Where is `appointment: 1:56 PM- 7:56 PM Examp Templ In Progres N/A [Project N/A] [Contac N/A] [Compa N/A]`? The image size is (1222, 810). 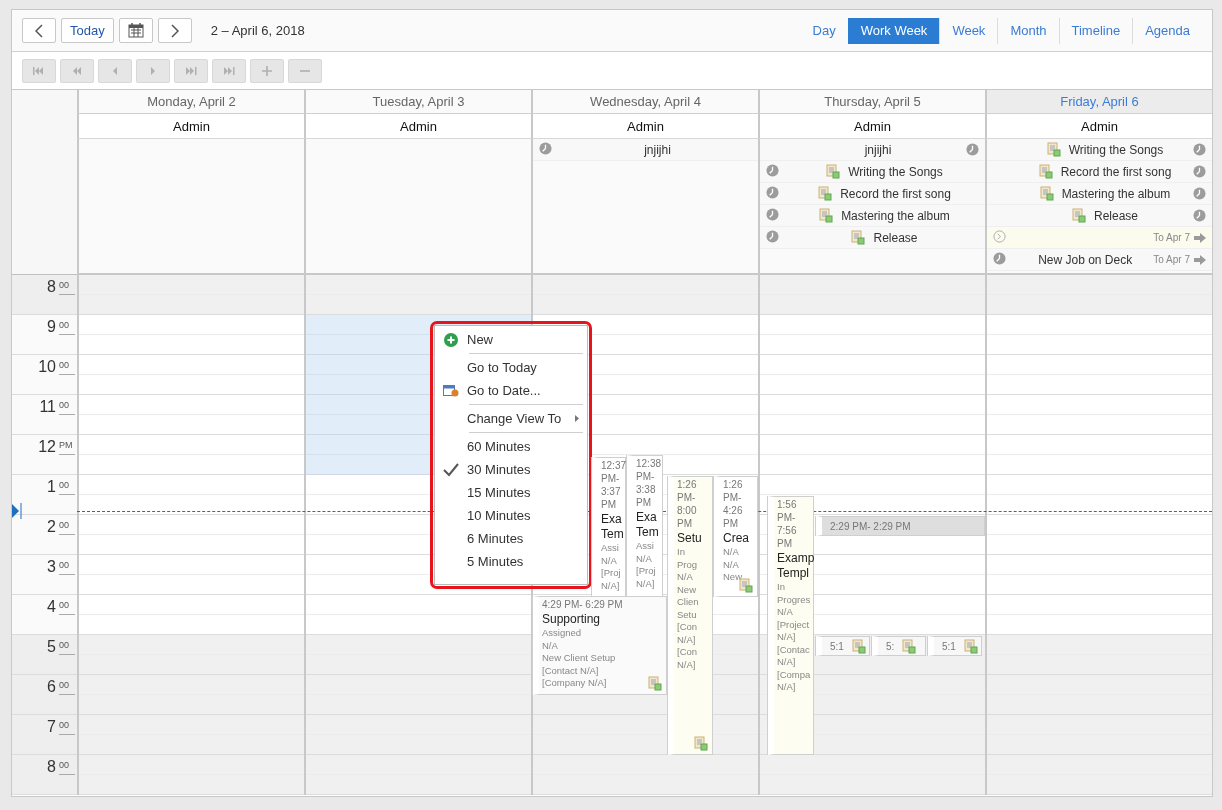 appointment: 1:56 PM- 7:56 PM Examp Templ In Progres N/A [Project N/A] [Contac N/A] [Compa N/A] is located at coordinates (791, 625).